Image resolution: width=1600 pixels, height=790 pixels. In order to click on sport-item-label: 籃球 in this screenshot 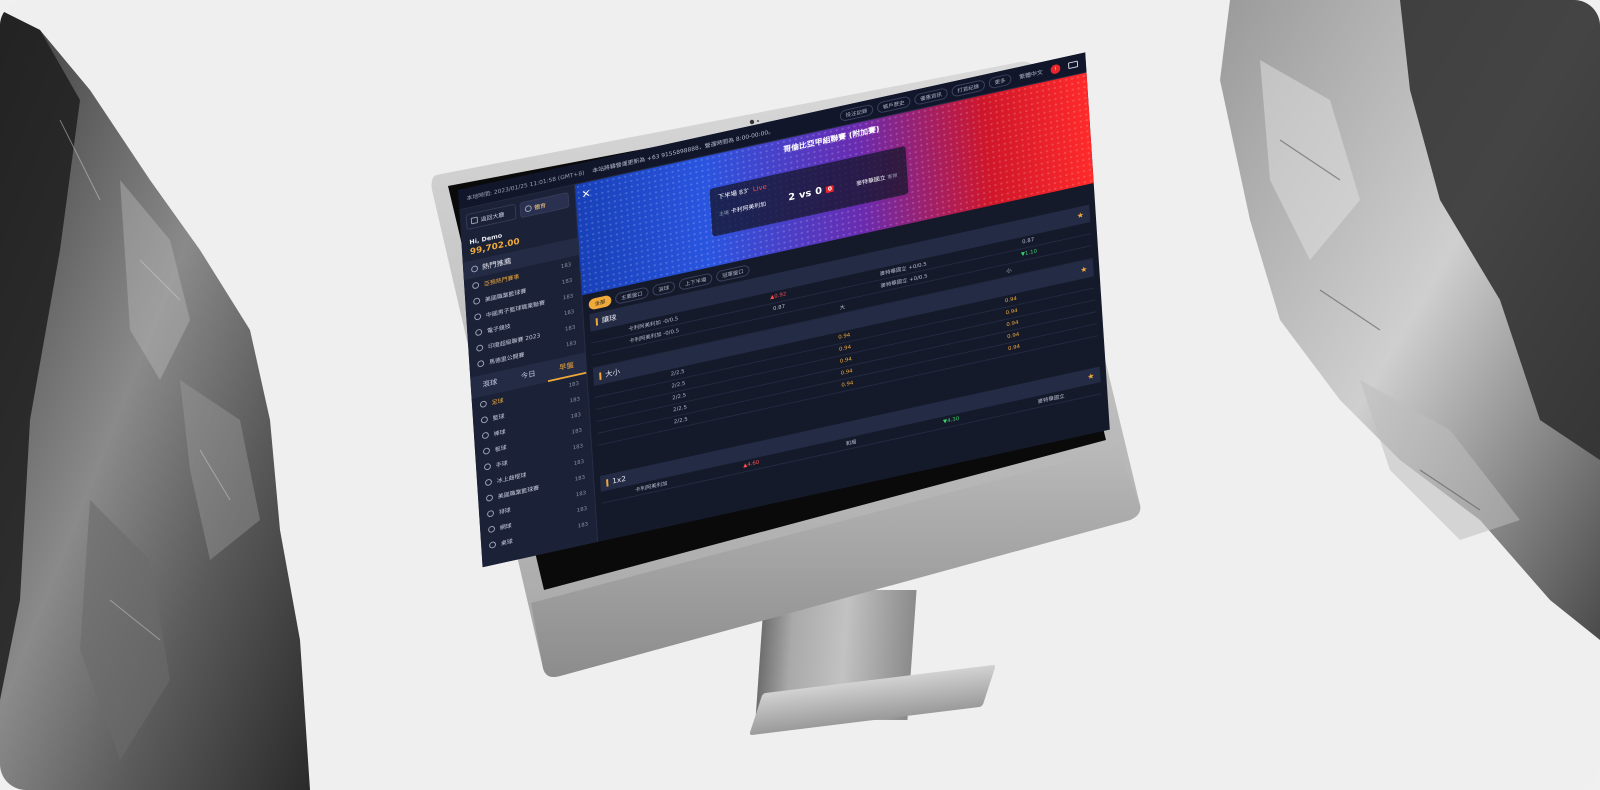, I will do `click(498, 418)`.